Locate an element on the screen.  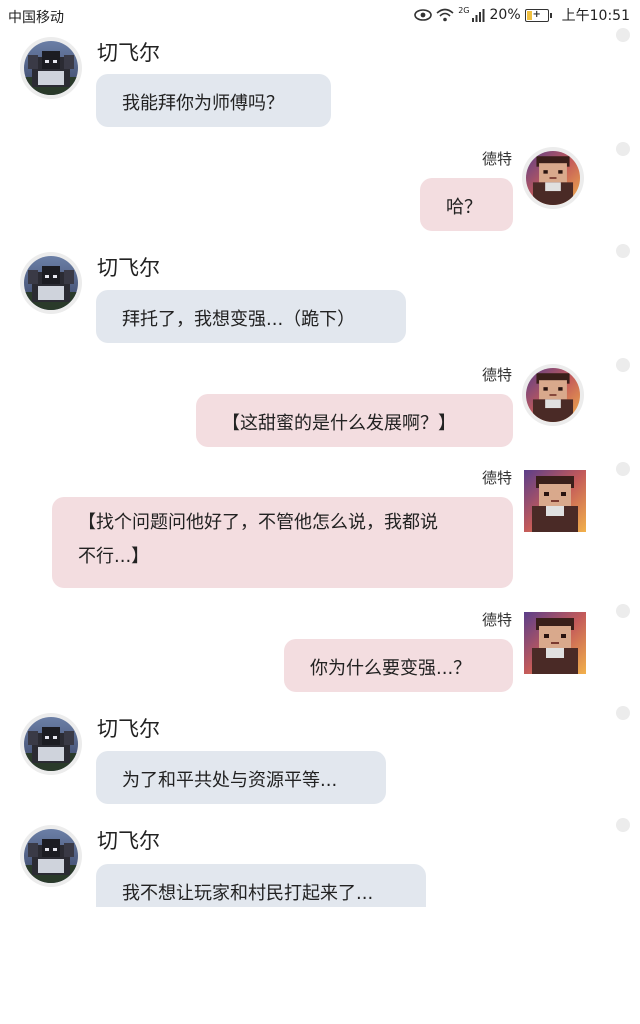
status-icons: 2G 20% + 上午10:51 is located at coordinates (522, 15).